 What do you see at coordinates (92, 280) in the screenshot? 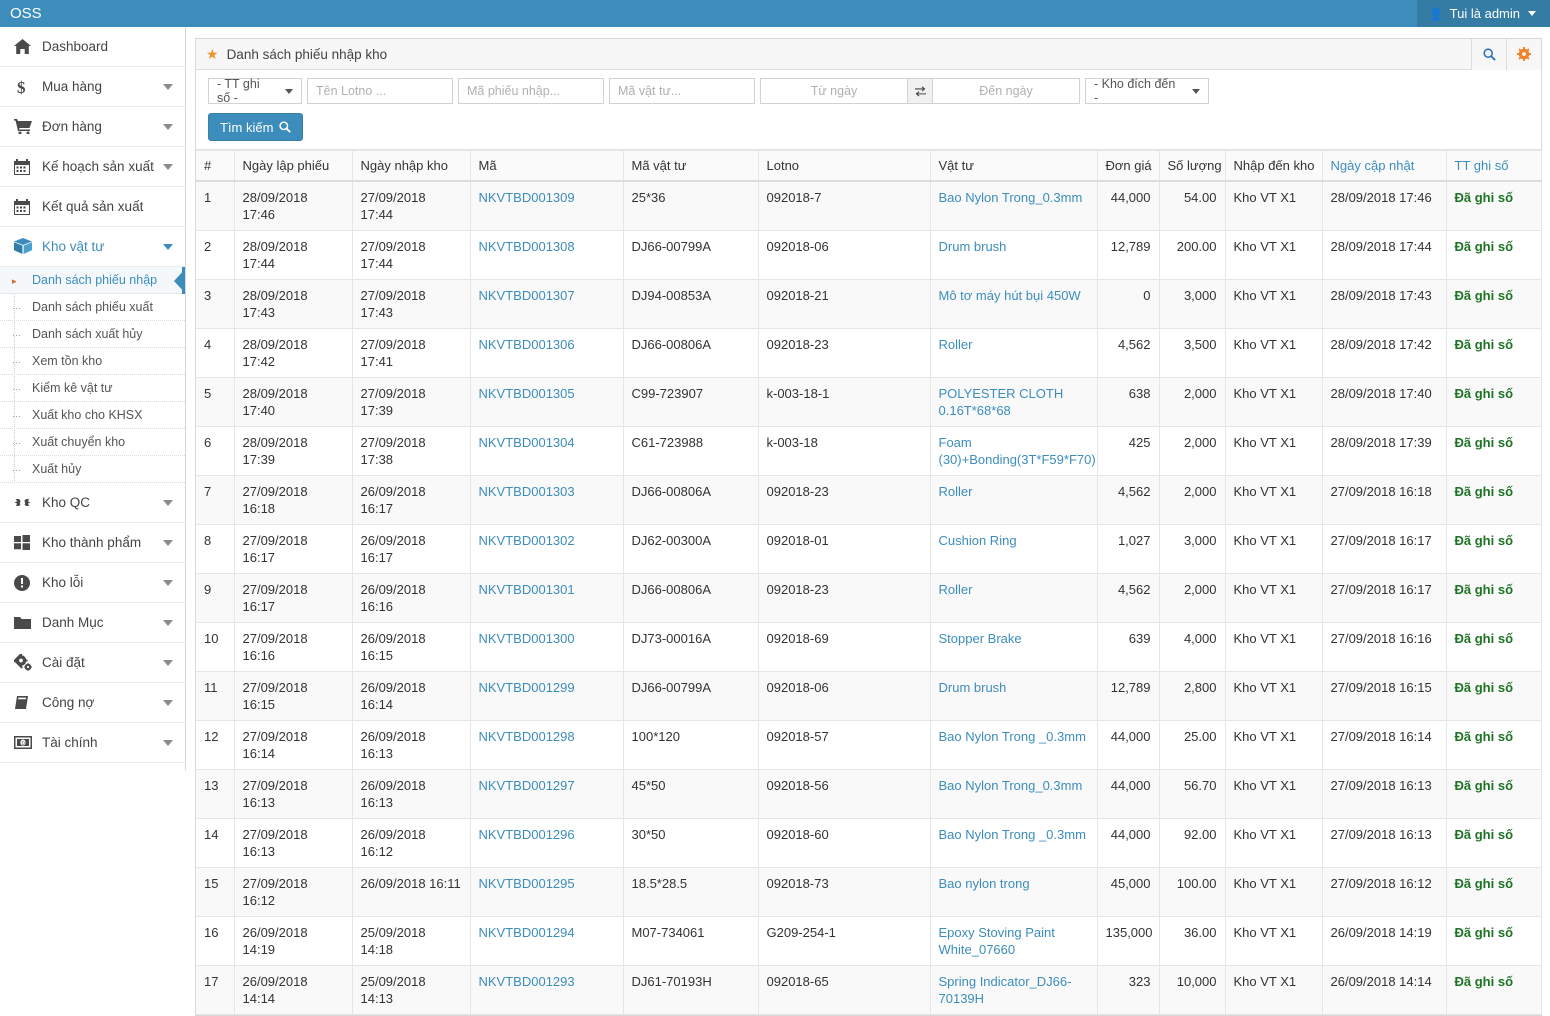
I see `sidebar-item-danh-sach-phieu-nhap: ▸ Danh sách phiếu nhập` at bounding box center [92, 280].